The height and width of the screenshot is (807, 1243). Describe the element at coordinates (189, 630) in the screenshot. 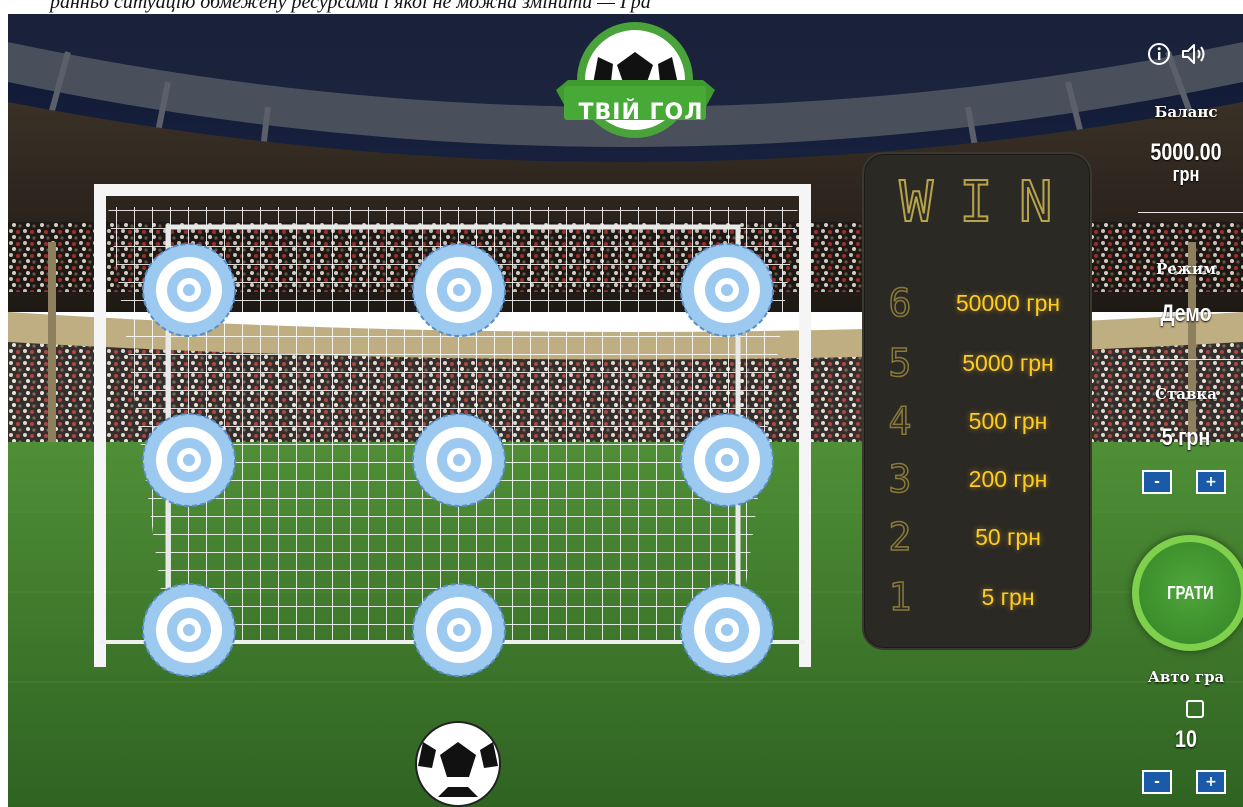

I see `target-bottom-left` at that location.